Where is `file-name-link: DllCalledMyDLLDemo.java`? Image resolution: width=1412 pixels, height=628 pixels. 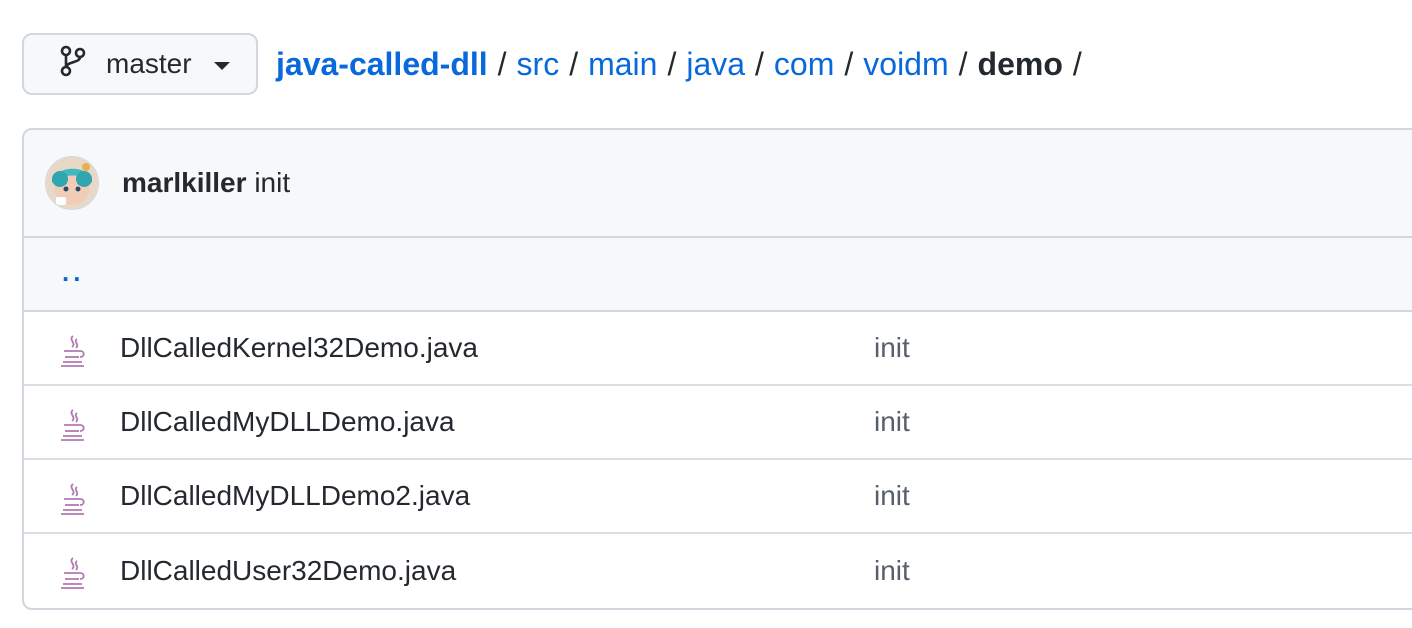
file-name-link: DllCalledMyDLLDemo.java is located at coordinates (287, 422).